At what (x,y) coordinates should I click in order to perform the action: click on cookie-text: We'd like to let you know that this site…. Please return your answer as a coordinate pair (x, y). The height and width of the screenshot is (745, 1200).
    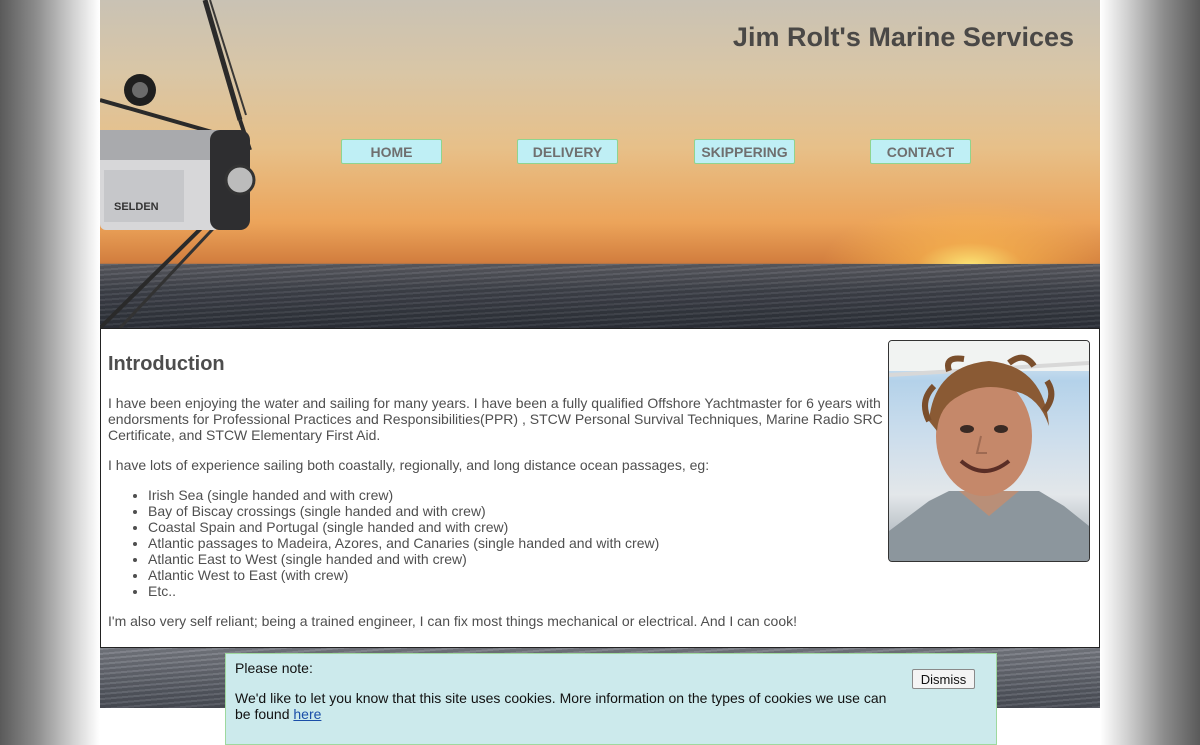
    Looking at the image, I should click on (570, 706).